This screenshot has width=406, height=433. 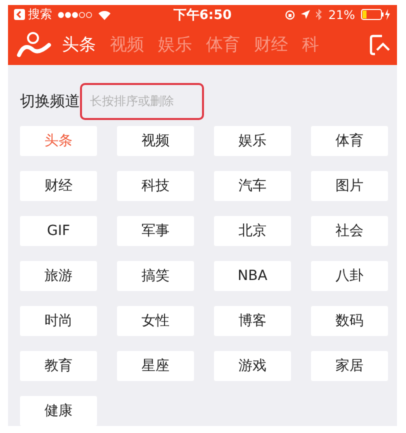 I want to click on channel-item: 军事, so click(x=155, y=231).